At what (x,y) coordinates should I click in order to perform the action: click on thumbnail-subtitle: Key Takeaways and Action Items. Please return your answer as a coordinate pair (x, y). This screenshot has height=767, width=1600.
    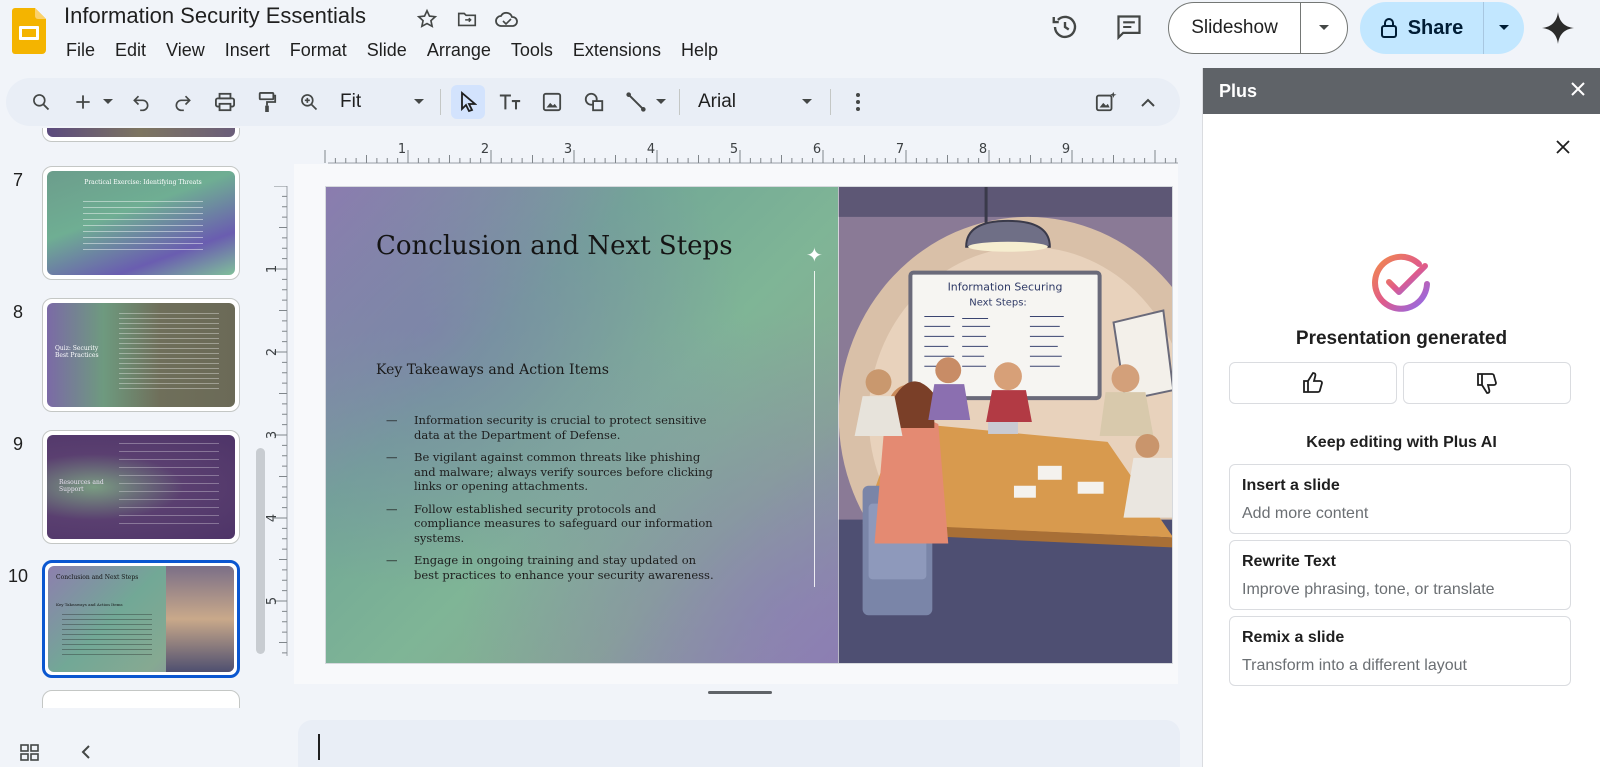
    Looking at the image, I should click on (89, 604).